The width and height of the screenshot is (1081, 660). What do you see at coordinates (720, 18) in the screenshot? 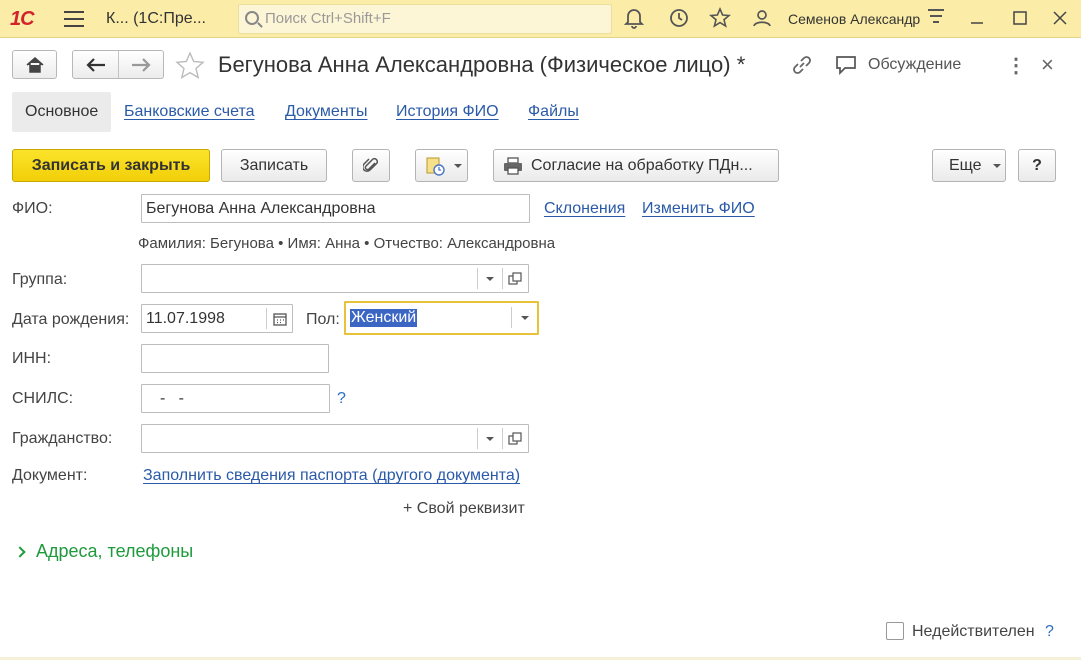
I see `favorites-icon` at bounding box center [720, 18].